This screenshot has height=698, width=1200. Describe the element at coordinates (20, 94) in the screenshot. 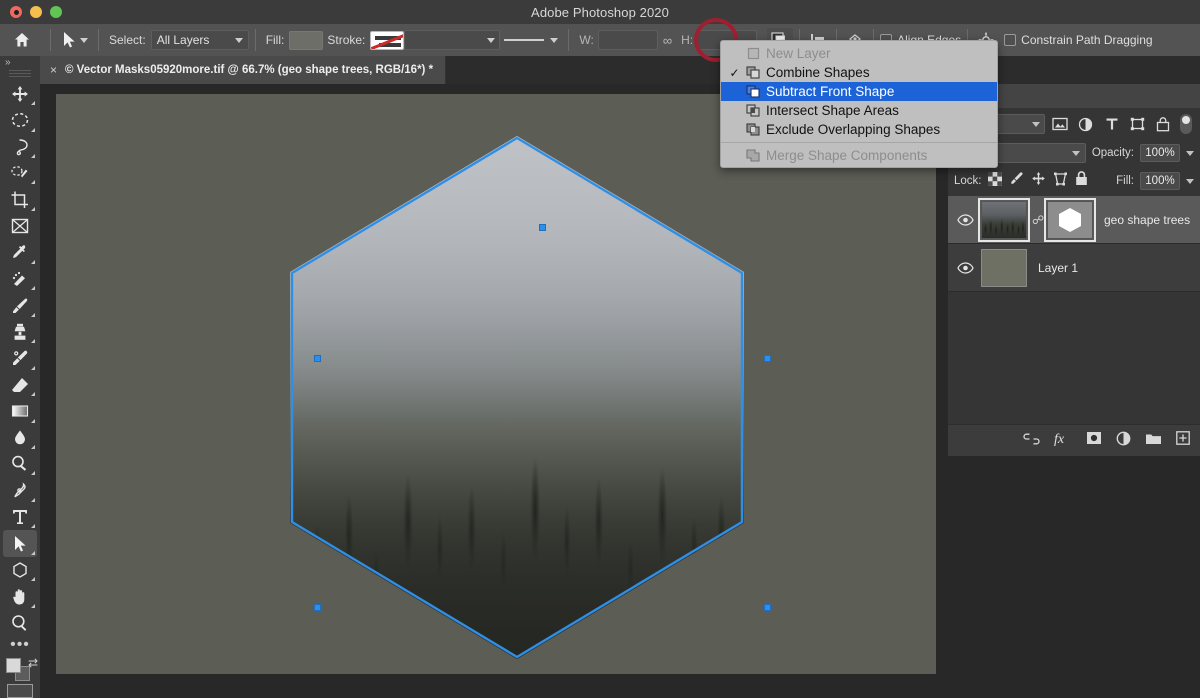

I see `move-tool` at that location.